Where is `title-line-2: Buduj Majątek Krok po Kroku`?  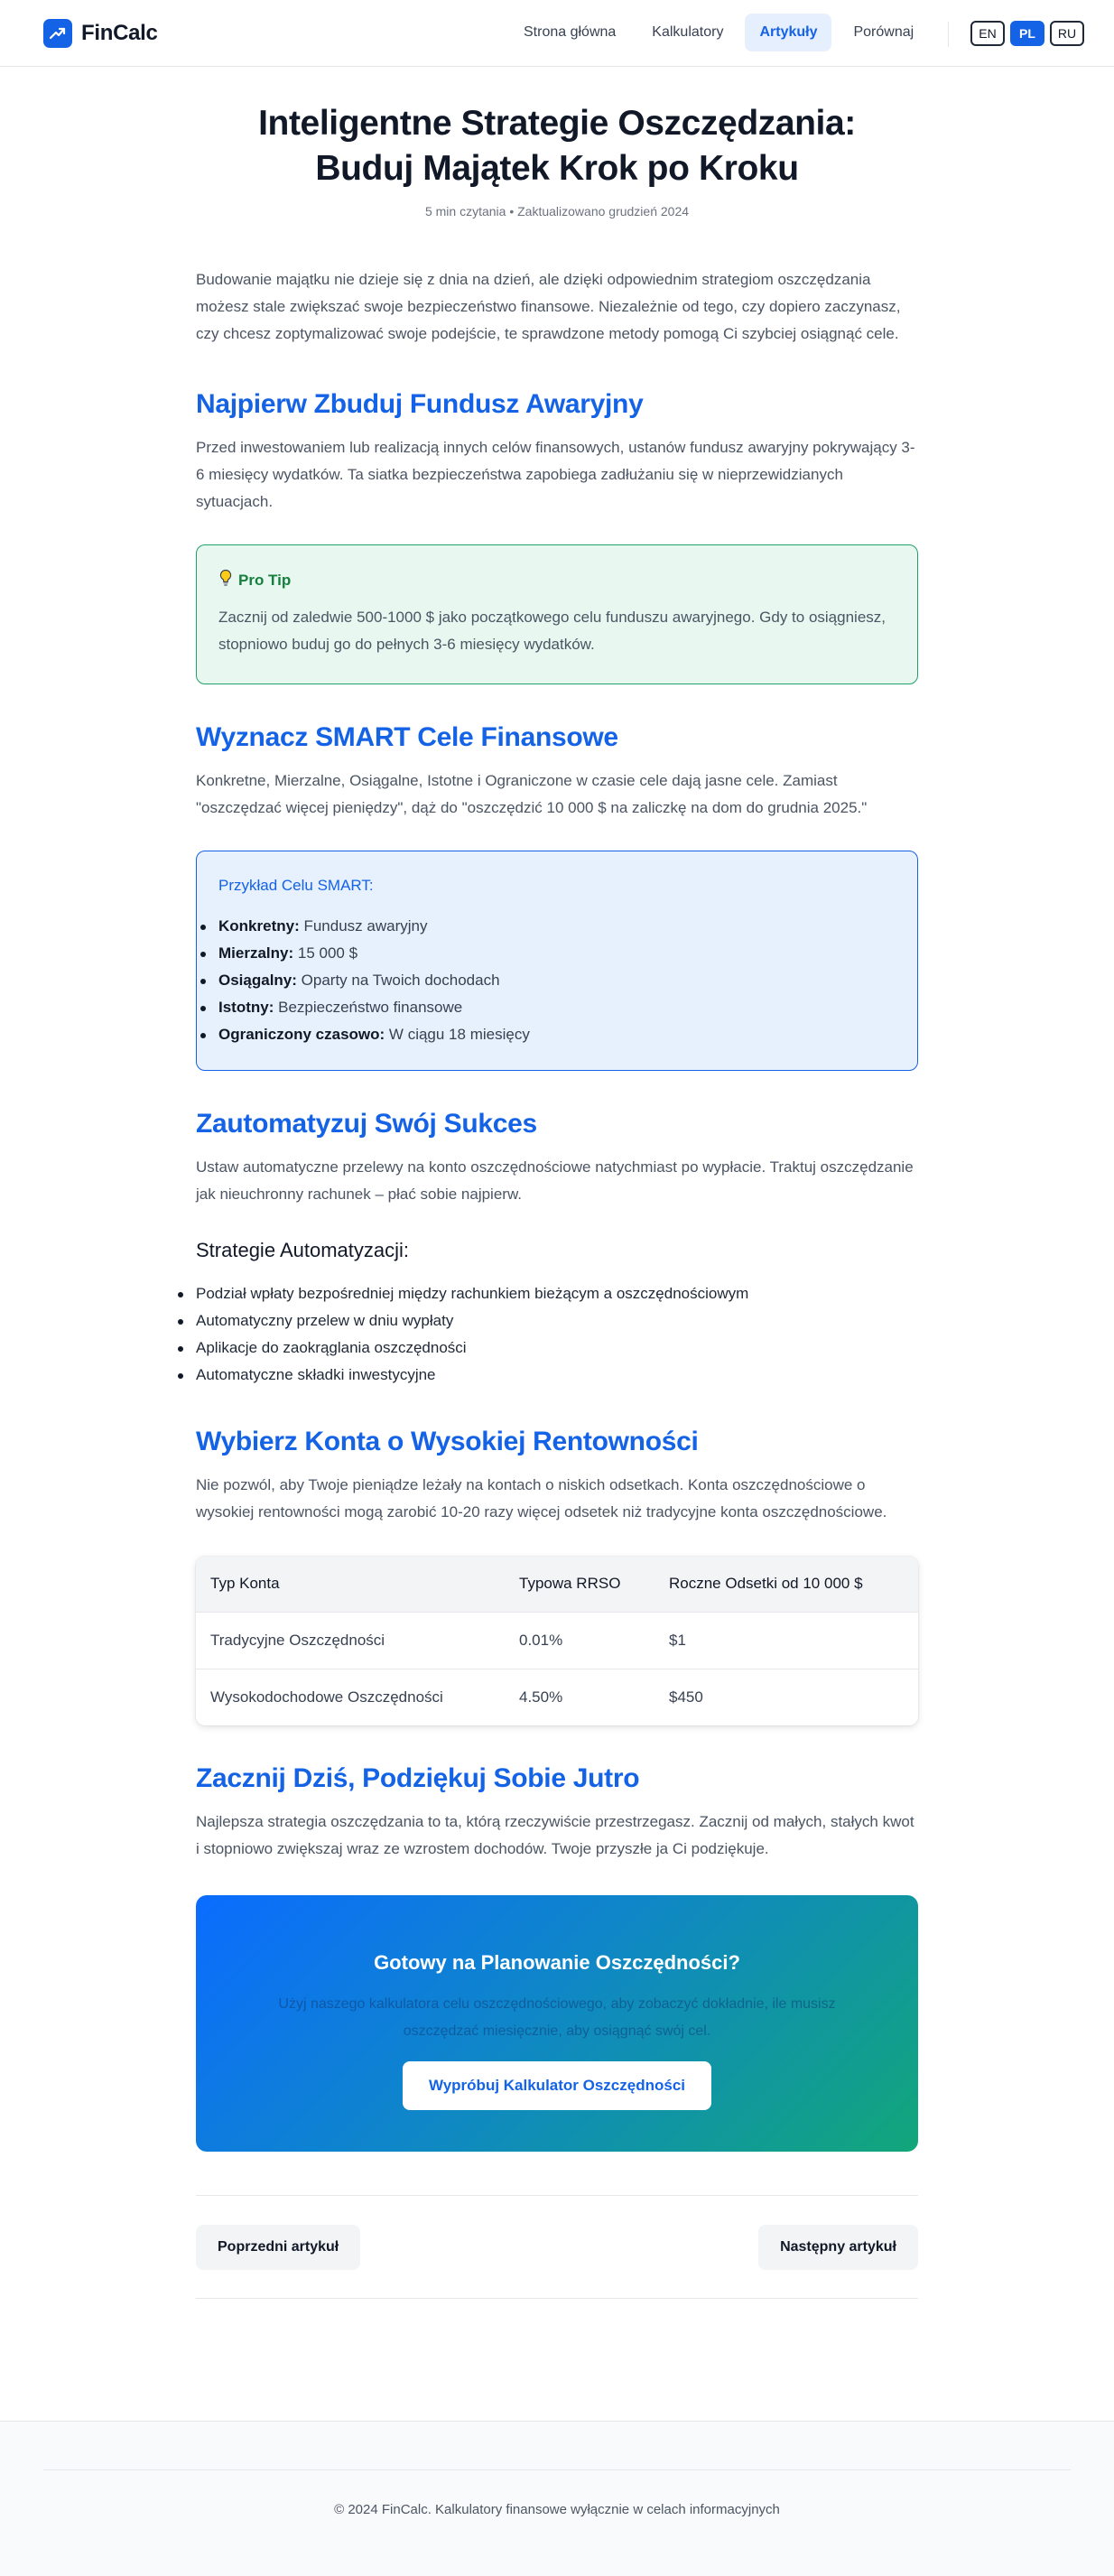 title-line-2: Buduj Majątek Krok po Kroku is located at coordinates (557, 168).